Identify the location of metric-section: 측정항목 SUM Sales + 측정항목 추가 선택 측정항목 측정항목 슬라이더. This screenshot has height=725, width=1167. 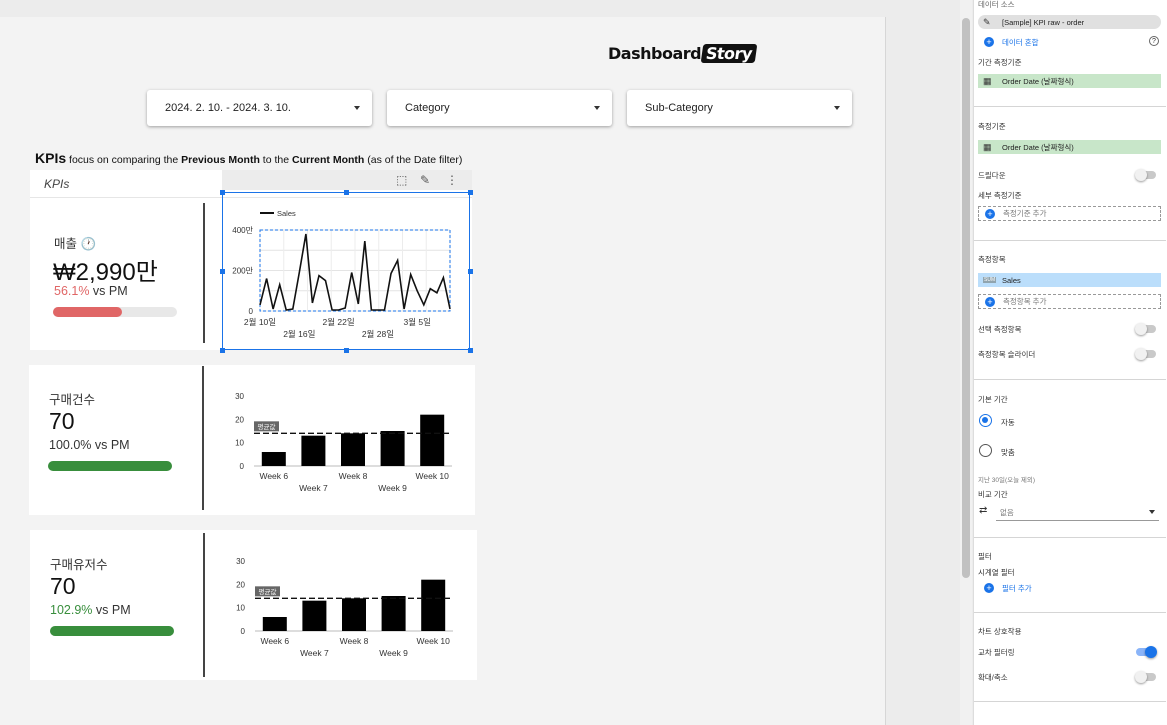
(1070, 311).